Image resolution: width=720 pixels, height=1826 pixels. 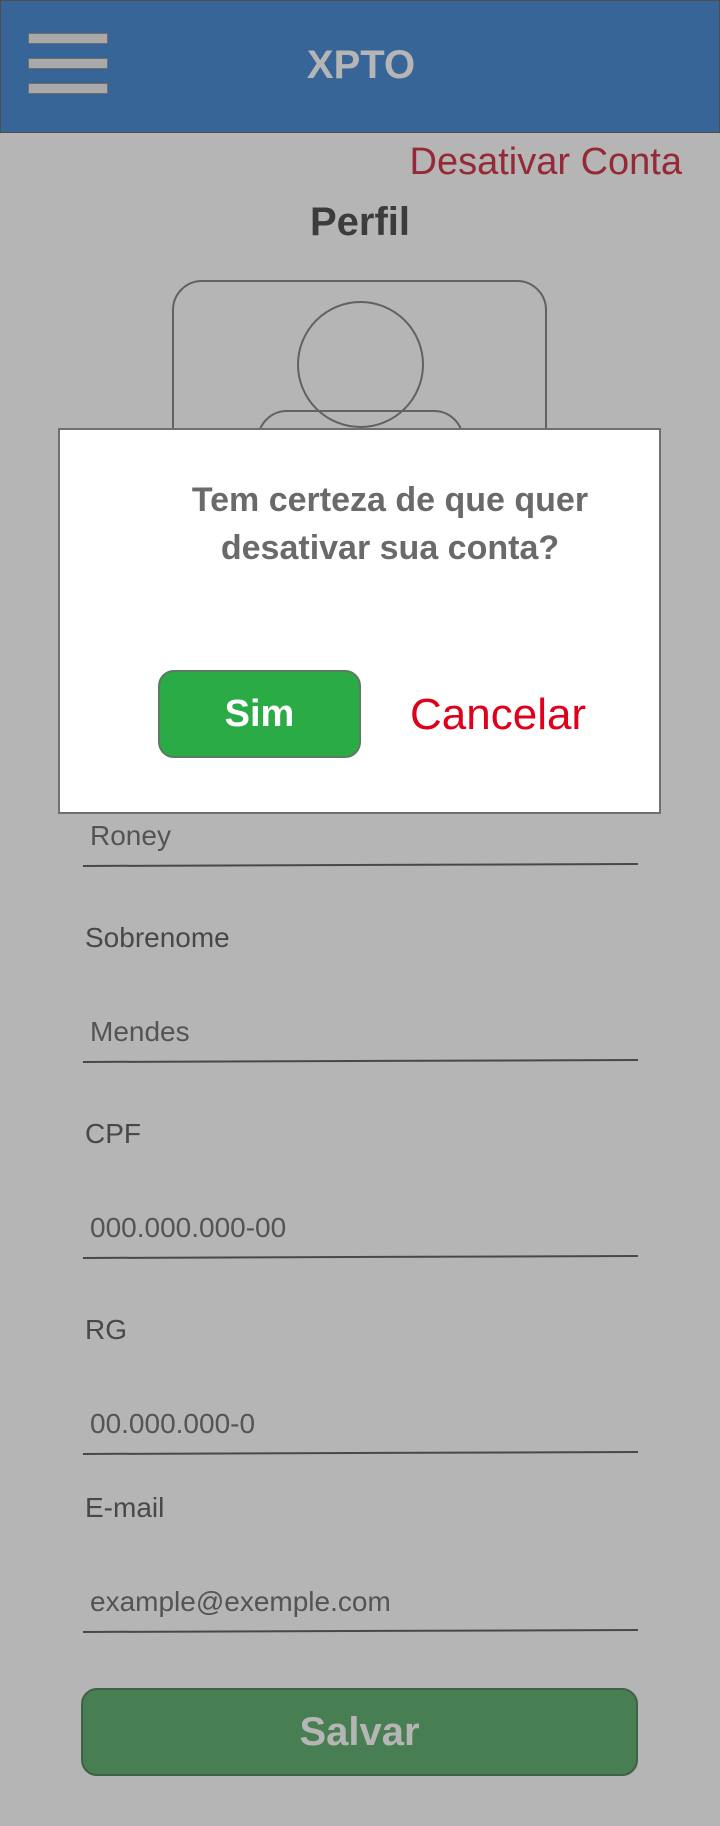 What do you see at coordinates (259, 714) in the screenshot?
I see `confirm-yes-button: Sim` at bounding box center [259, 714].